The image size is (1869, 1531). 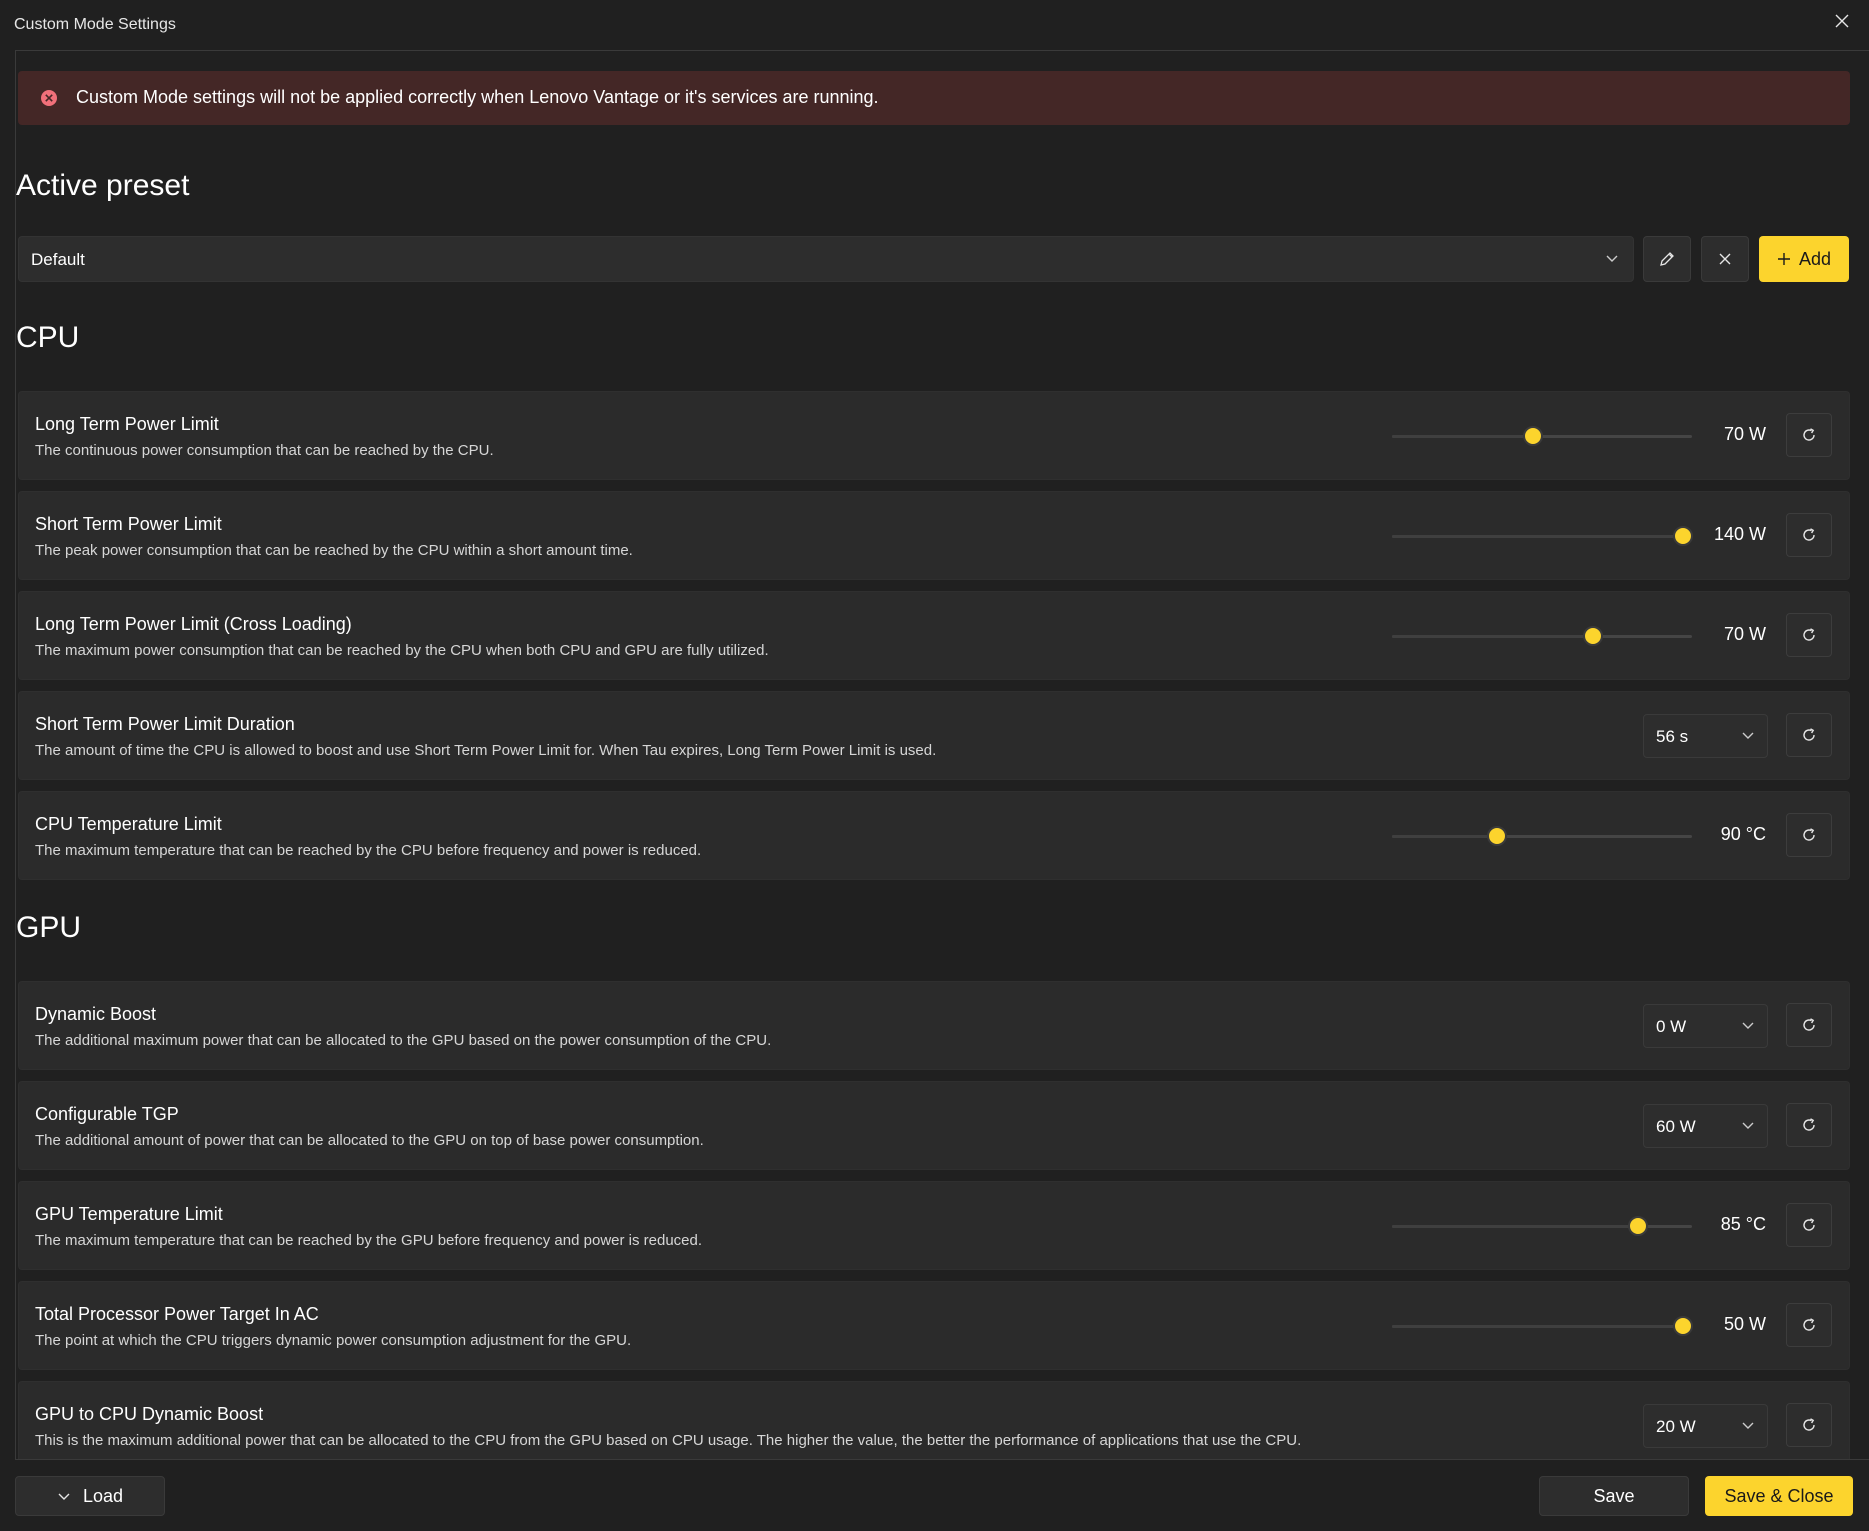 I want to click on gpu-temperature-limit-value: 85 °C, so click(x=1743, y=1224).